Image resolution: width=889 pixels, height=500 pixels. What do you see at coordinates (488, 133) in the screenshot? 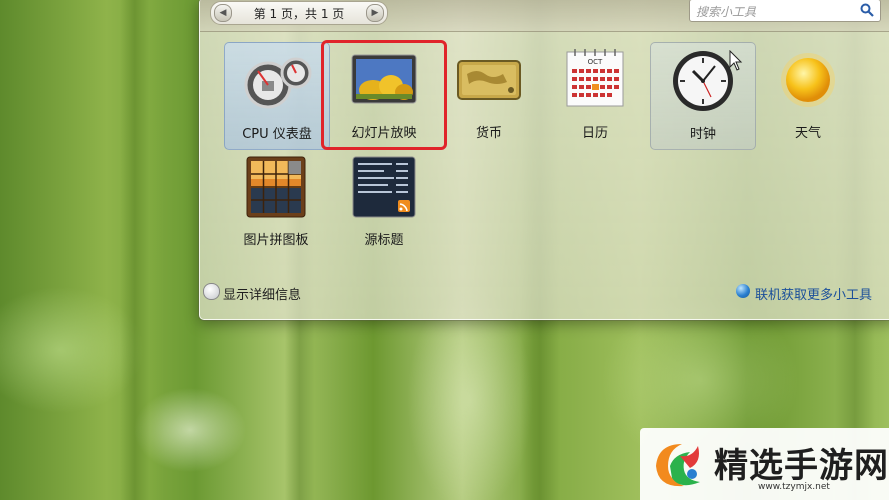
I see `gadget-label: 货币` at bounding box center [488, 133].